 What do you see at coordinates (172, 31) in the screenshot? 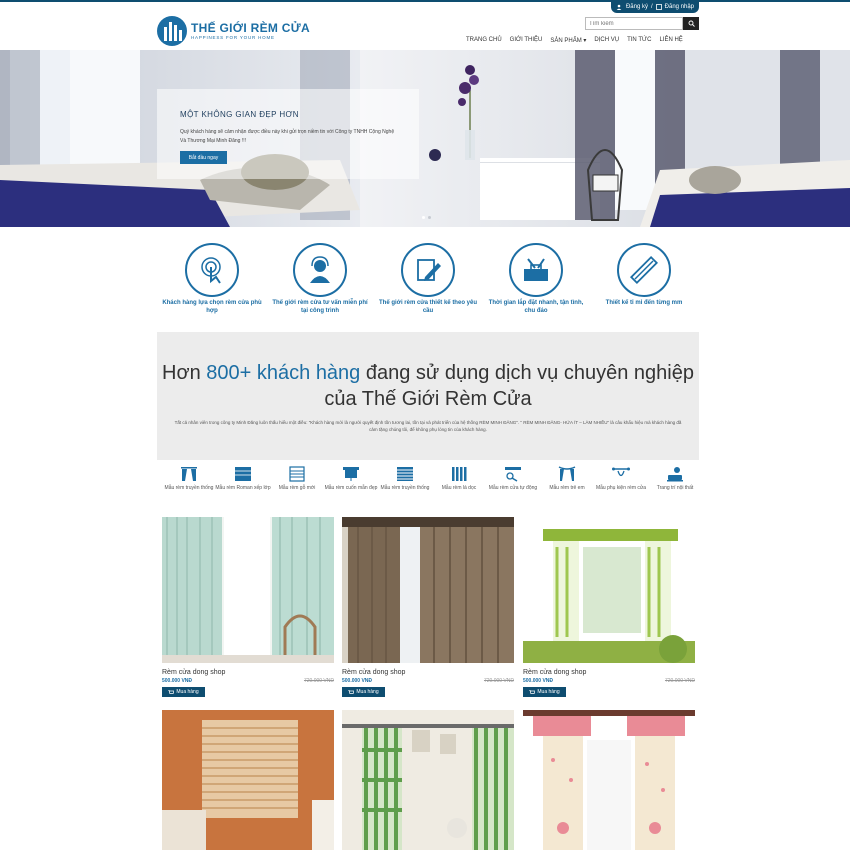
I see `logo-mark-icon` at bounding box center [172, 31].